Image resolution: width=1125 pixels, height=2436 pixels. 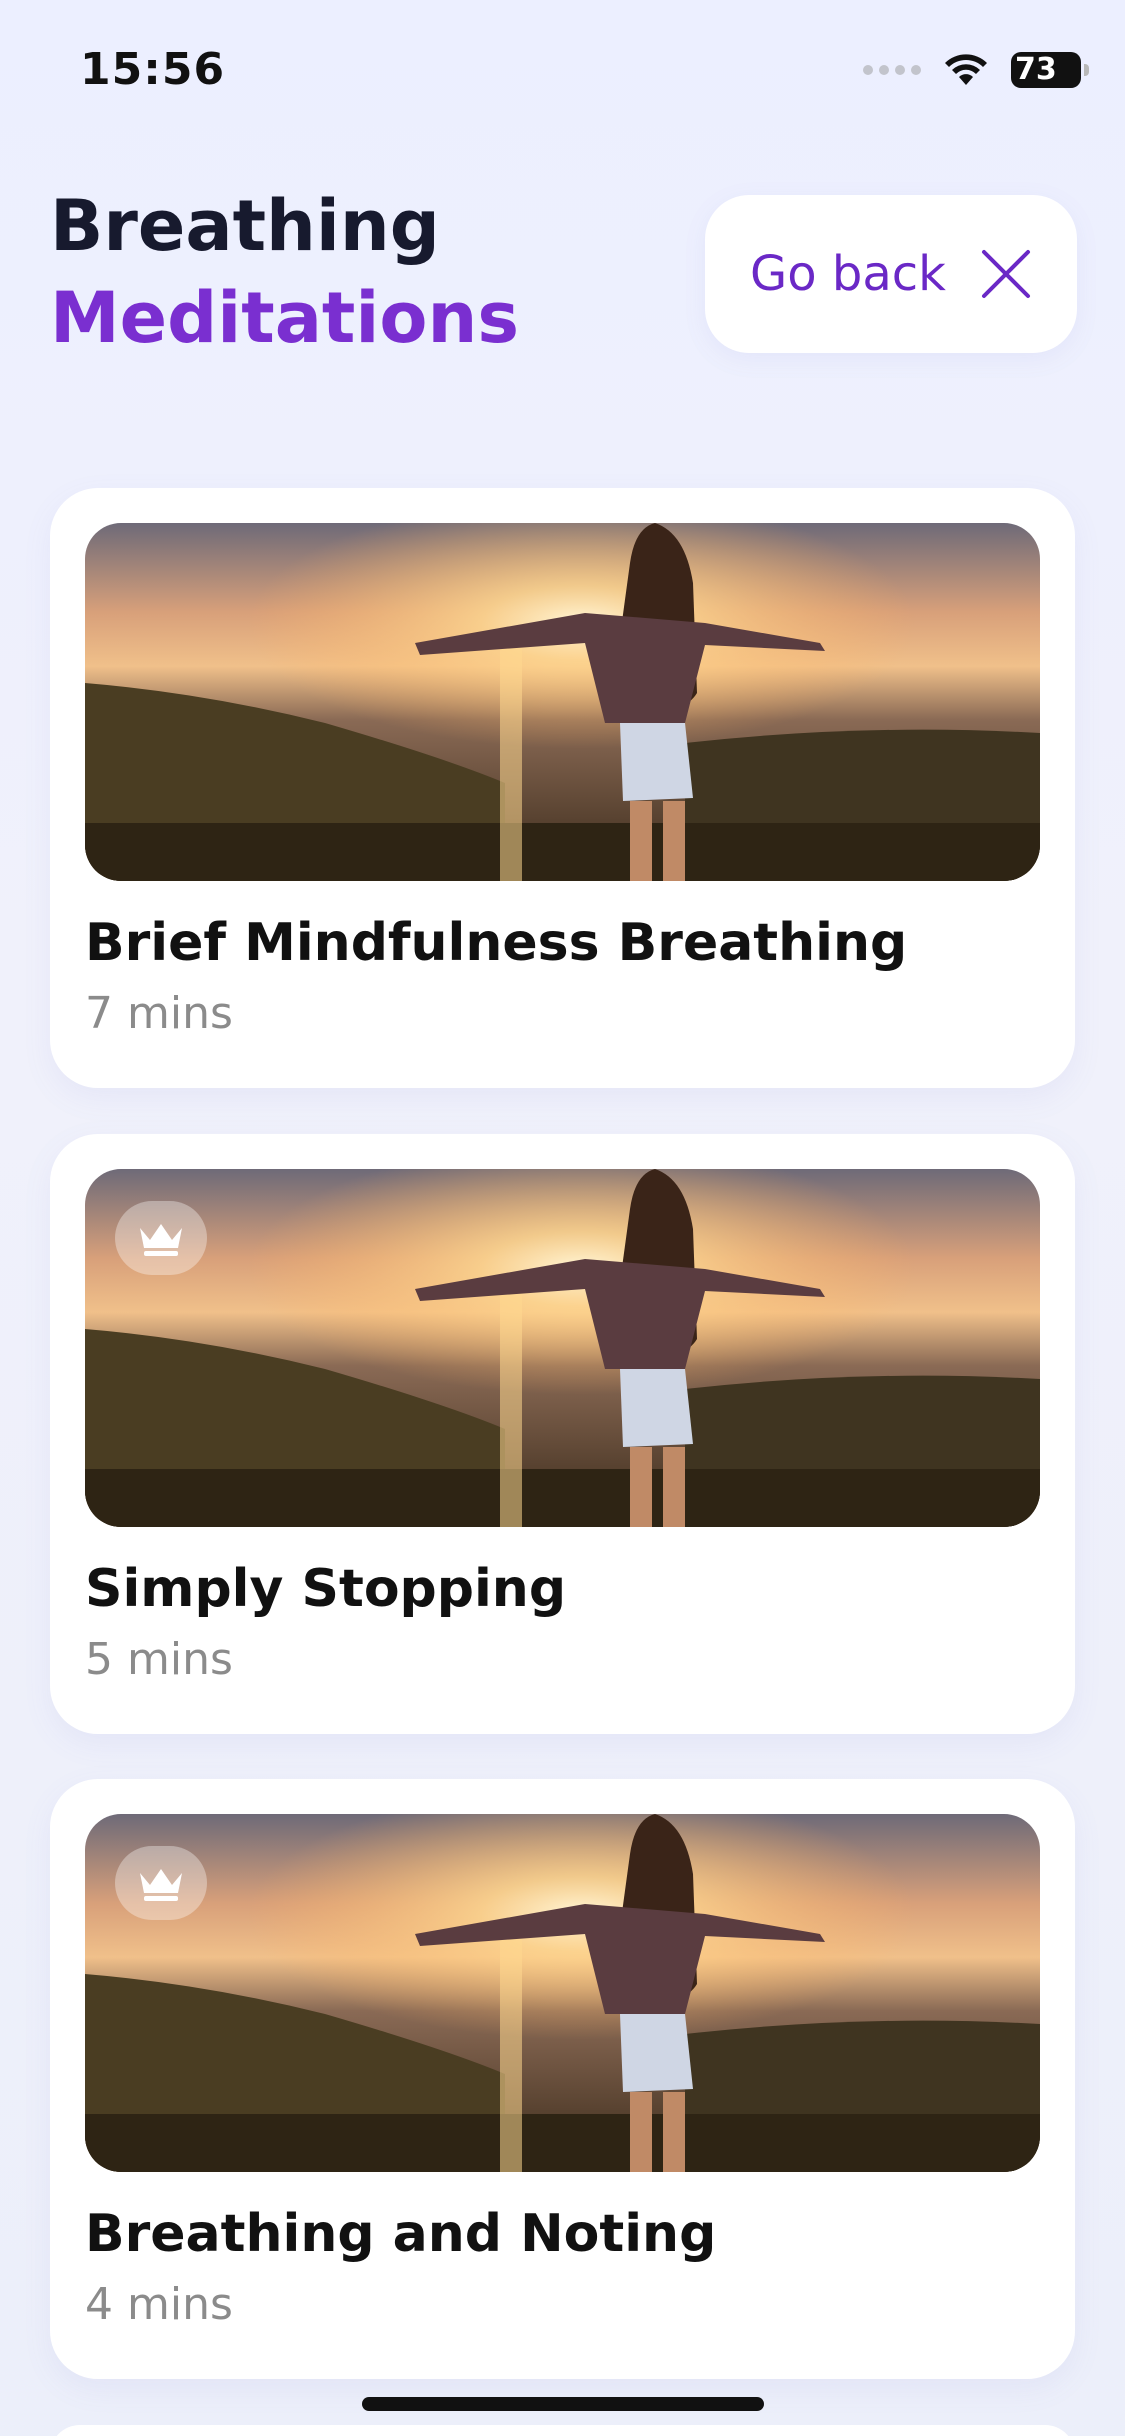 I want to click on meditation-title: Simply Stopping, so click(x=326, y=1589).